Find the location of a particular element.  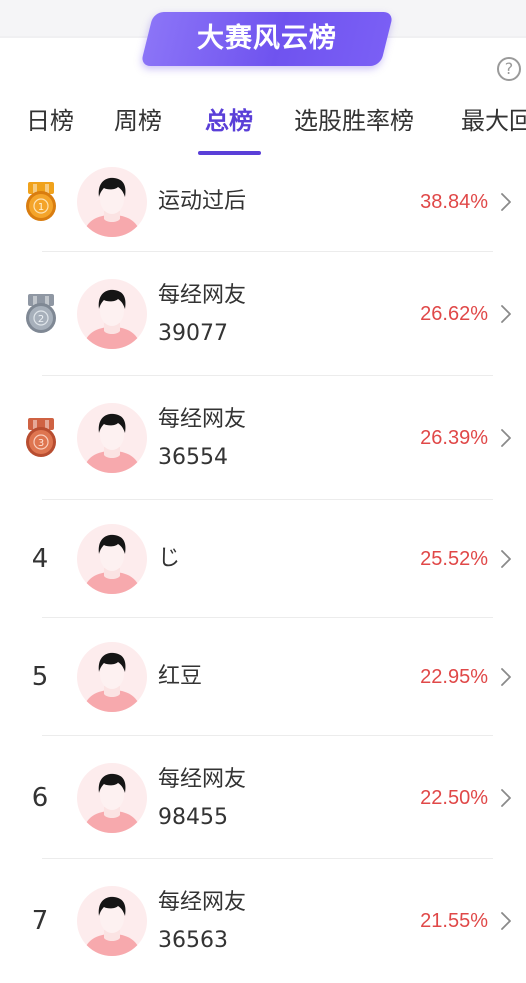

medal-rank-number: 1 is located at coordinates (41, 207).